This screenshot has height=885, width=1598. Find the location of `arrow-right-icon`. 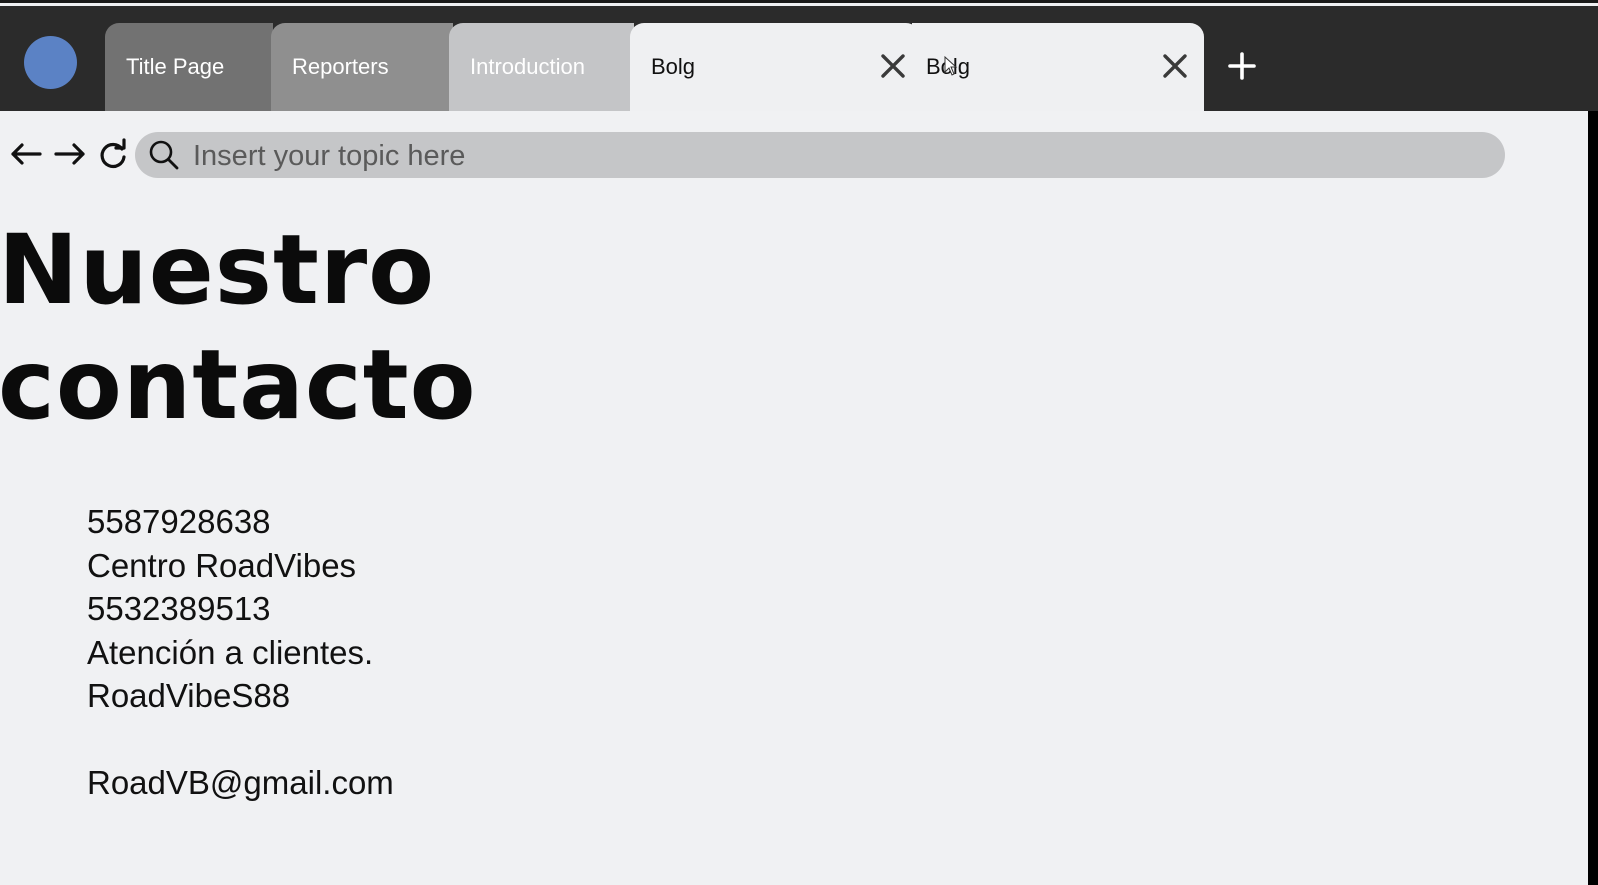

arrow-right-icon is located at coordinates (70, 154).